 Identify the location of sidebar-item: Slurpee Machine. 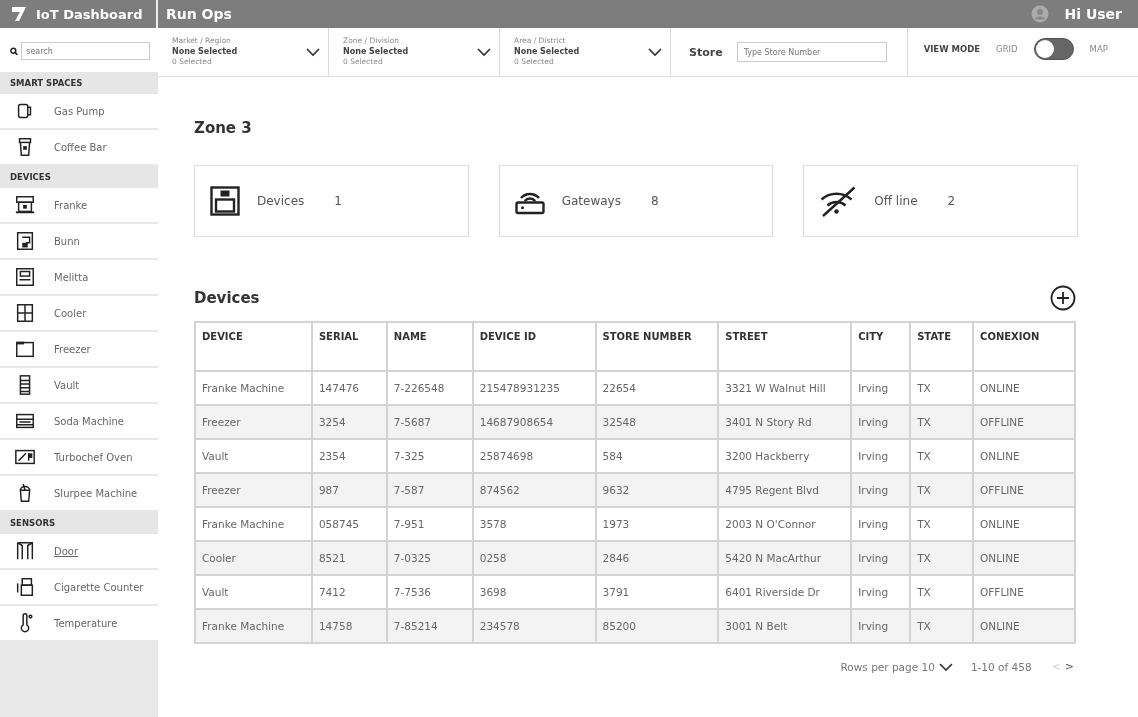
(79, 494).